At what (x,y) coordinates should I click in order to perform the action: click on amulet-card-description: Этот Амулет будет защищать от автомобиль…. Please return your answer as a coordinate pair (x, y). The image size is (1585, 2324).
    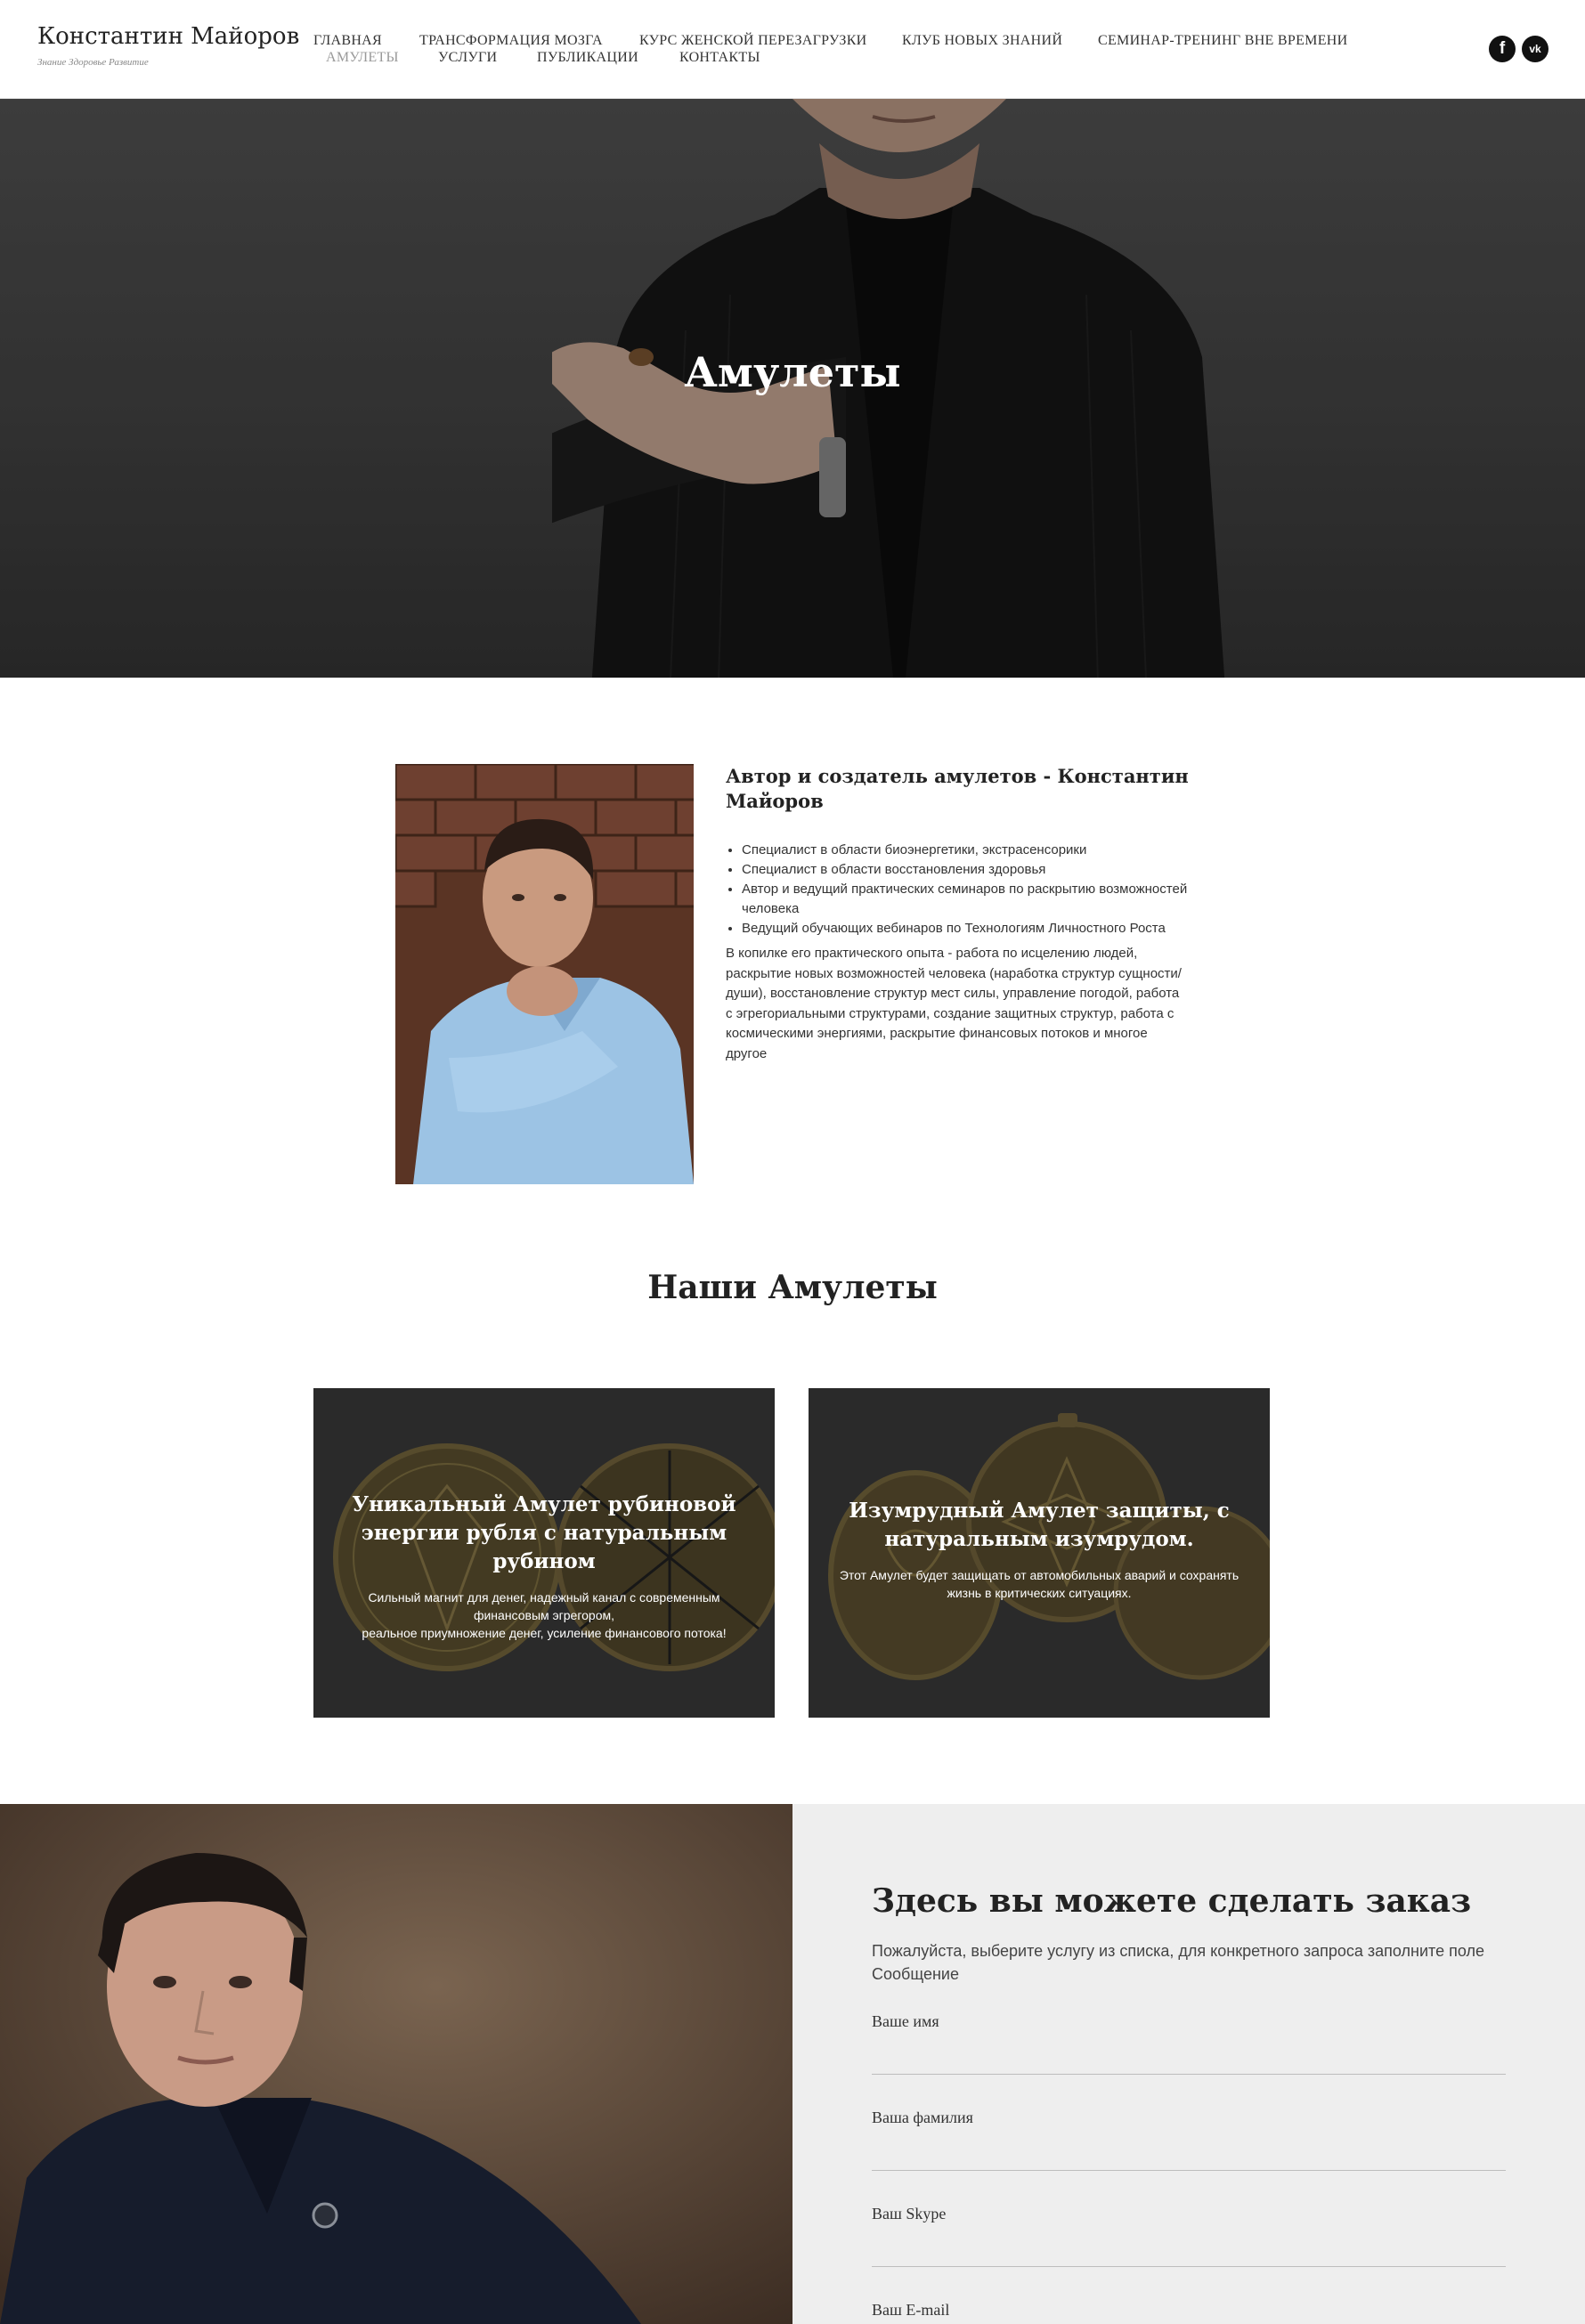
    Looking at the image, I should click on (1039, 1584).